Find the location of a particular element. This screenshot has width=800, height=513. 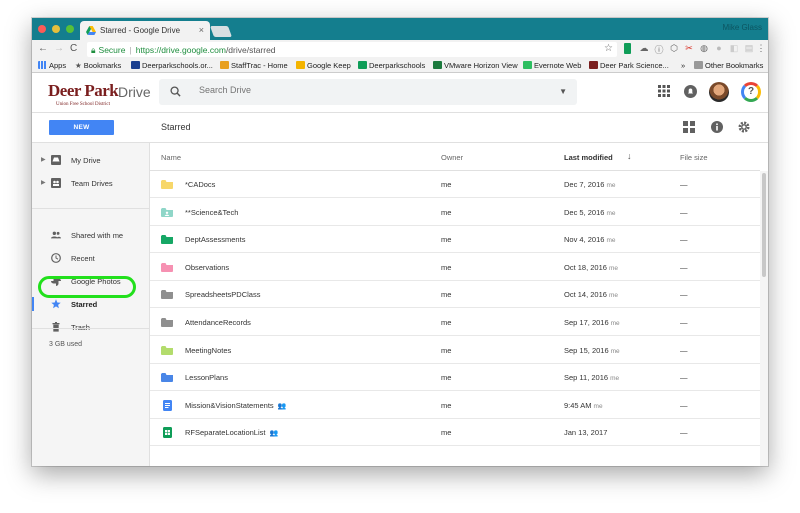

storage-used: 3 GB used is located at coordinates (65, 344).